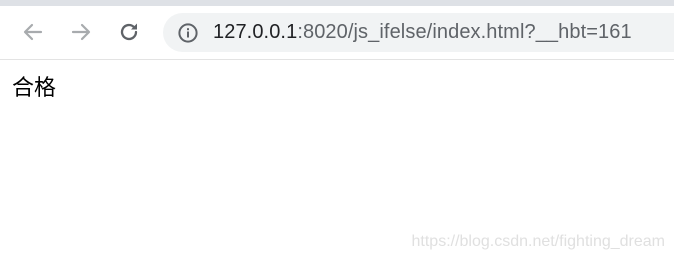  I want to click on reload-button, so click(129, 32).